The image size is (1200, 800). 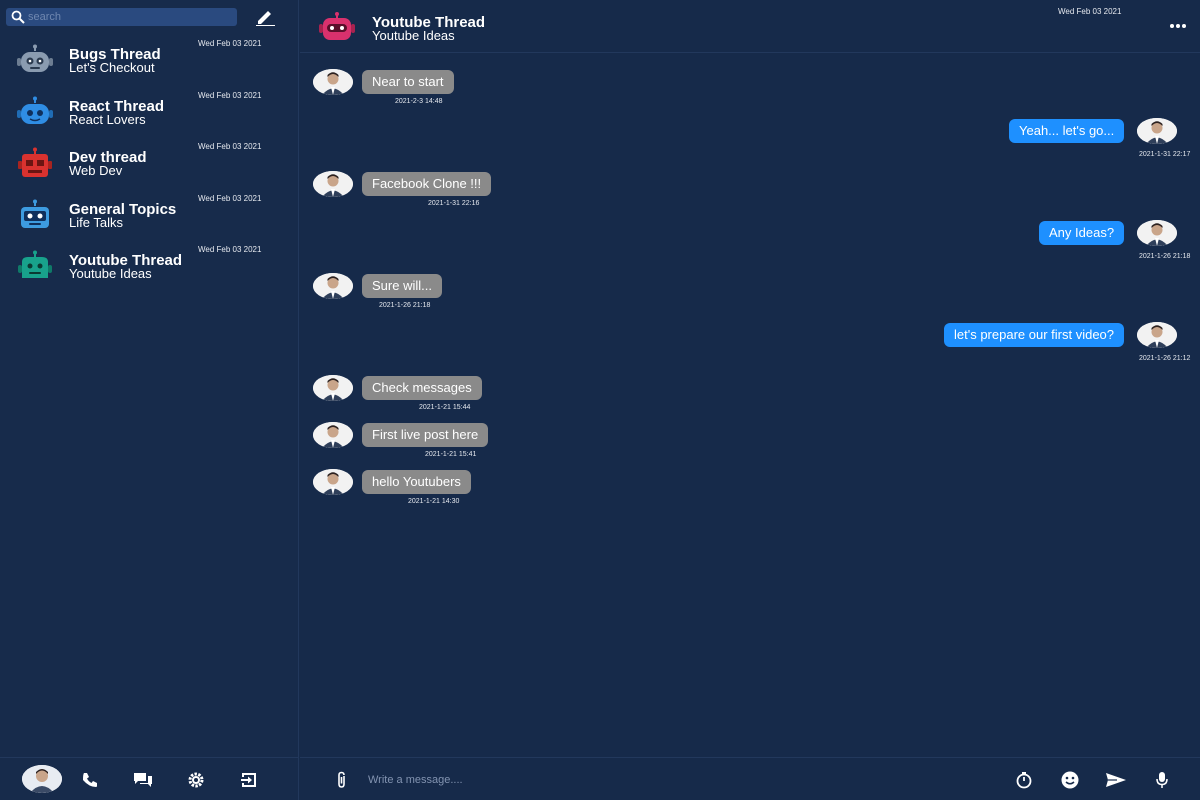 What do you see at coordinates (143, 780) in the screenshot?
I see `chat-icon` at bounding box center [143, 780].